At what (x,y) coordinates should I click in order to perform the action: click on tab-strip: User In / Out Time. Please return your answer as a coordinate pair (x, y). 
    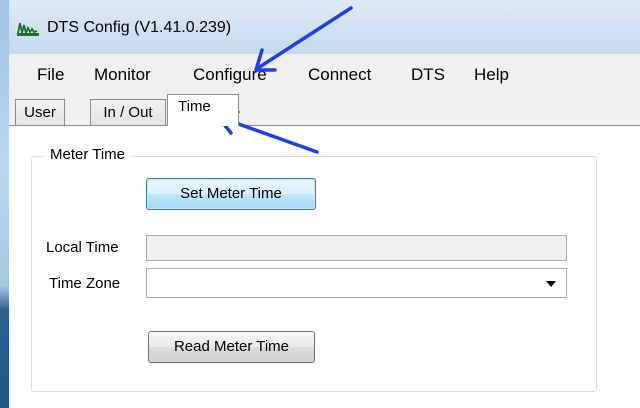
    Looking at the image, I should click on (324, 109).